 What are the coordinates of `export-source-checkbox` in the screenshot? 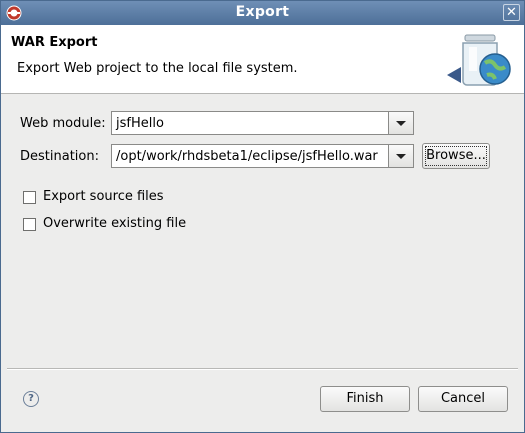 It's located at (29, 197).